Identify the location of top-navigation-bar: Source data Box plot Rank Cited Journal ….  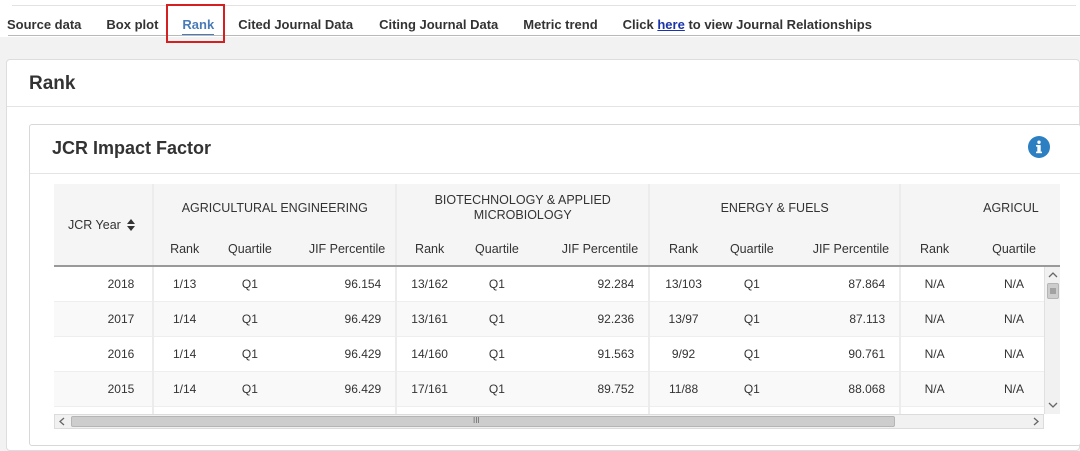
(540, 18).